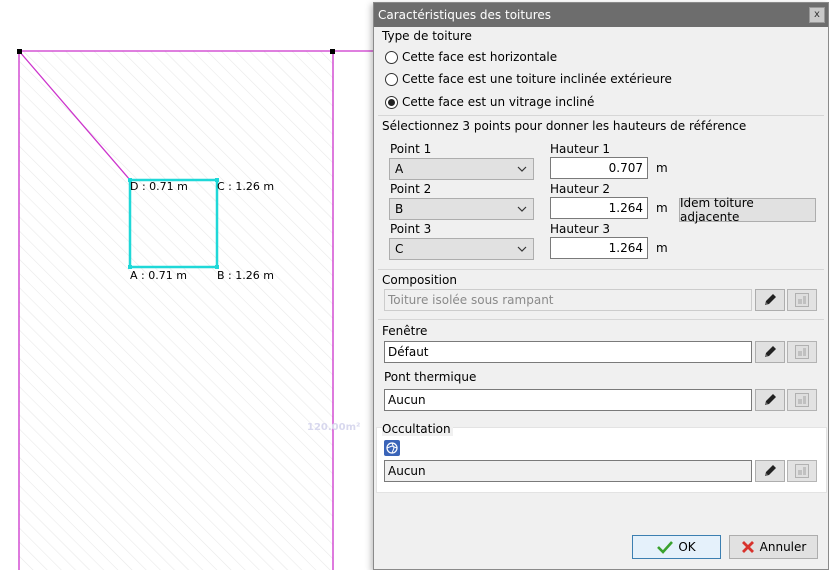 The height and width of the screenshot is (570, 829). Describe the element at coordinates (568, 471) in the screenshot. I see `occultation-field: Aucun` at that location.